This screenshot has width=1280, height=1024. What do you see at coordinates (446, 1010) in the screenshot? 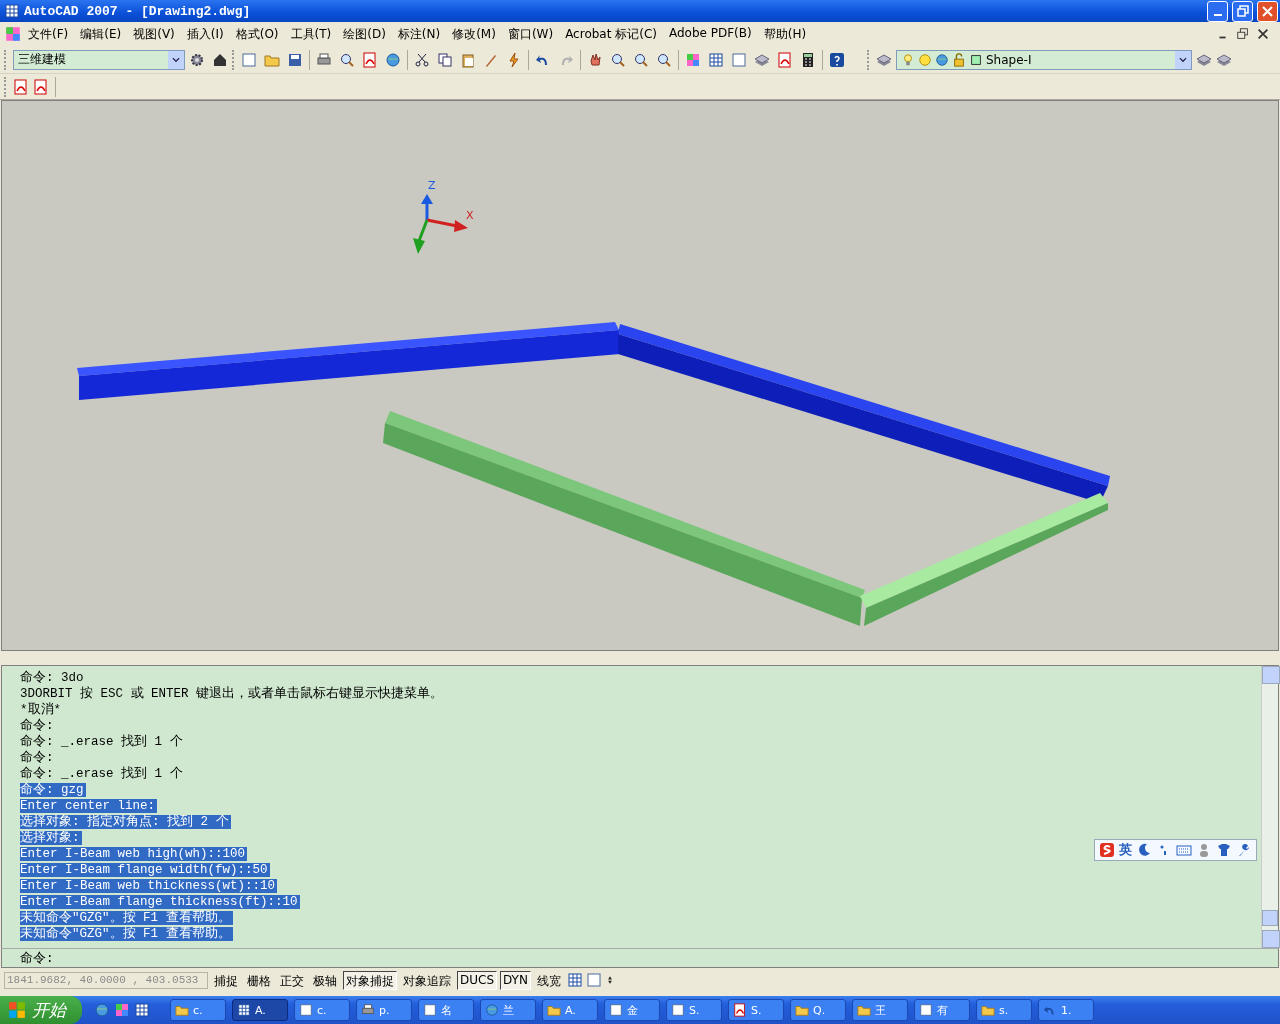
I see `taskbar-button: 名` at bounding box center [446, 1010].